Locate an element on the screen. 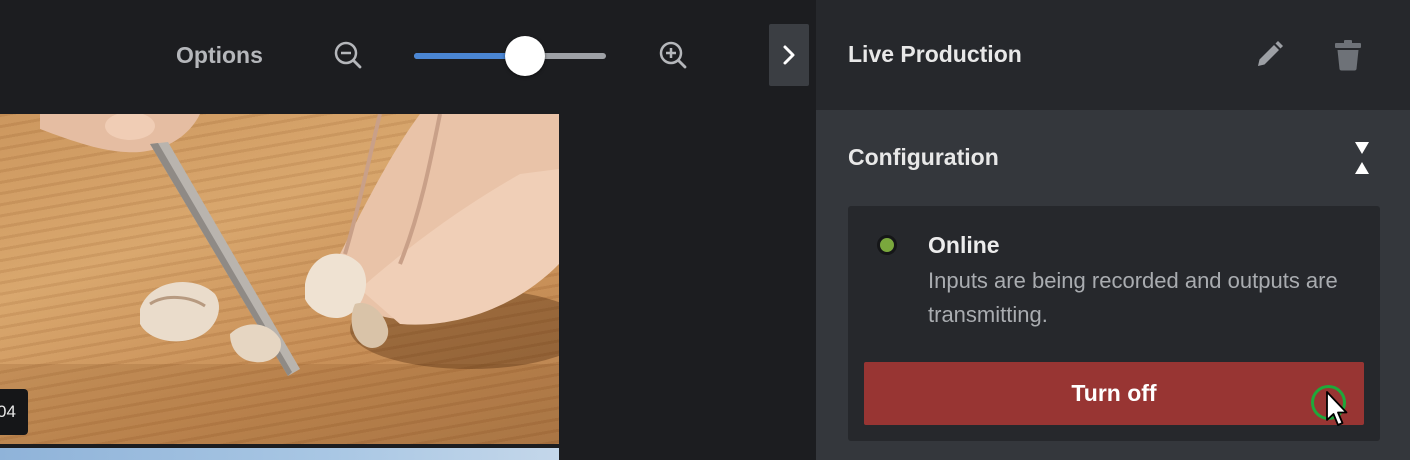  zoom-slider is located at coordinates (510, 56).